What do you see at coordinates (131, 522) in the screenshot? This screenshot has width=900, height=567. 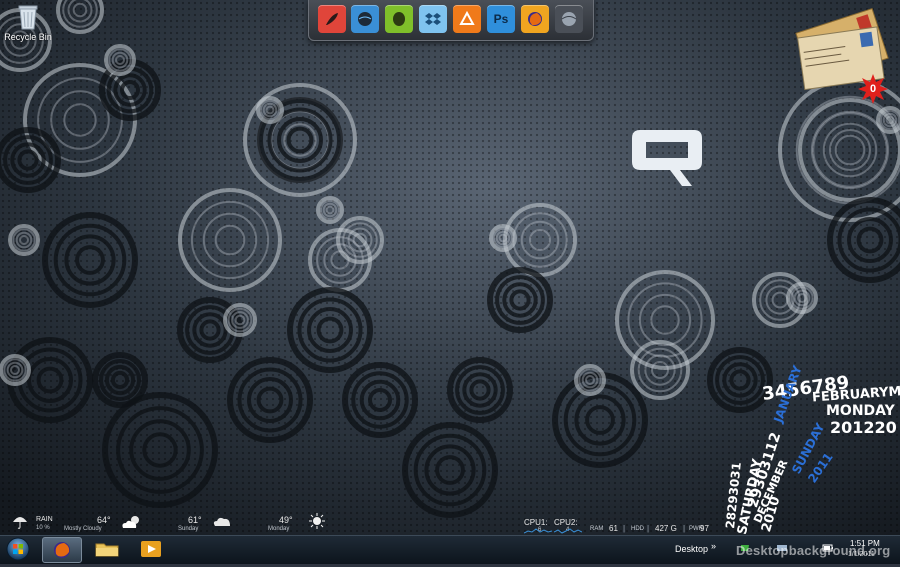 I see `partly-cloudy-icon` at bounding box center [131, 522].